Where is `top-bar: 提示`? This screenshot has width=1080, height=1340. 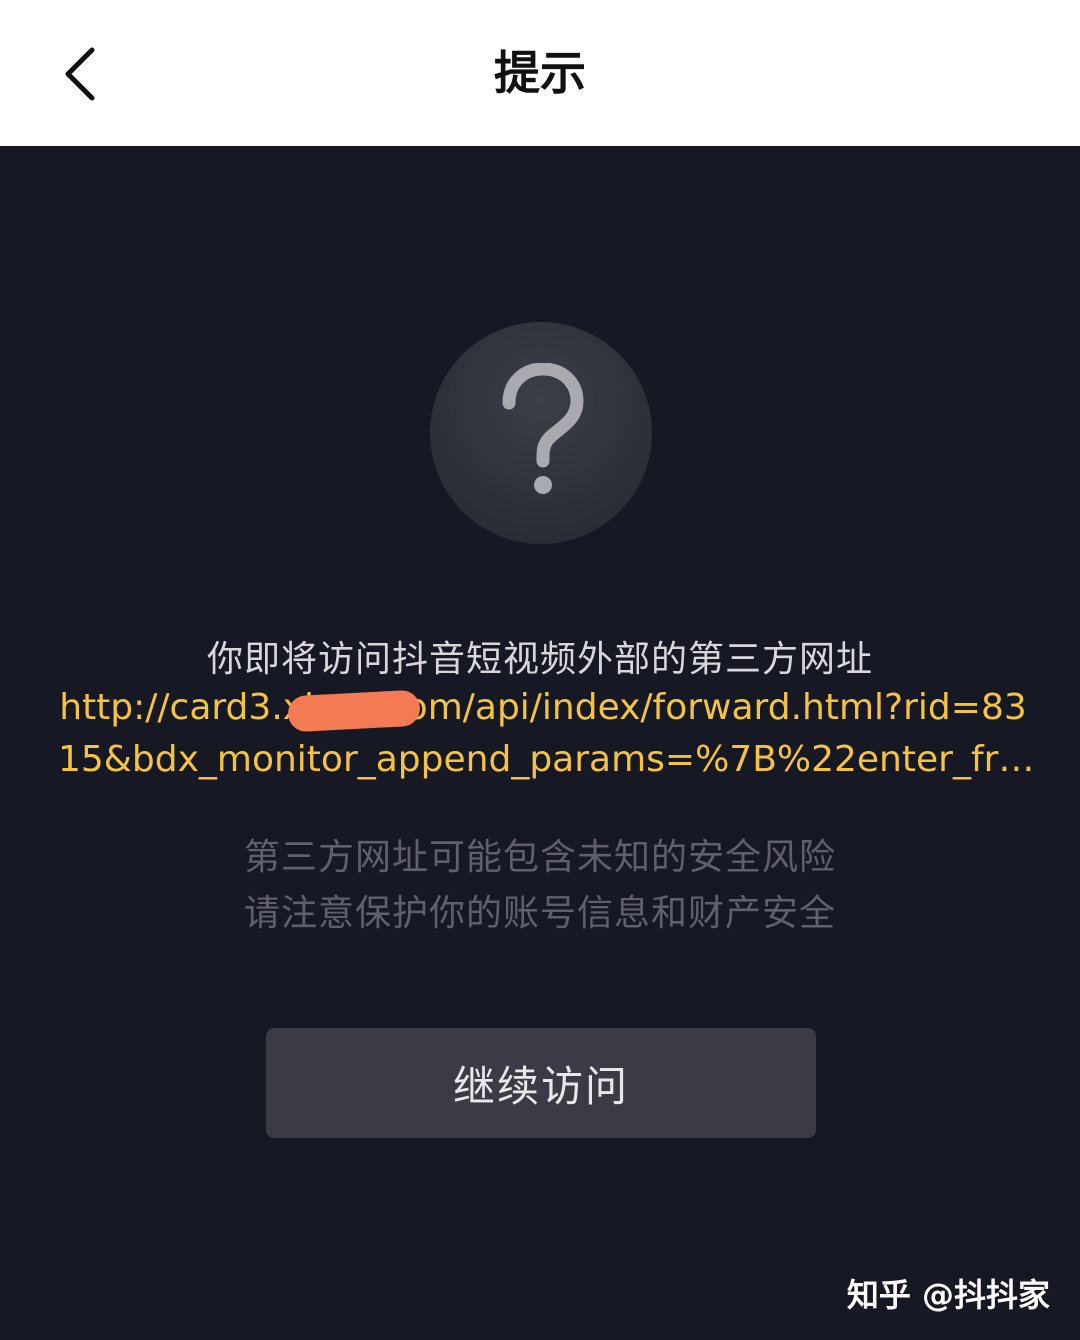
top-bar: 提示 is located at coordinates (540, 73).